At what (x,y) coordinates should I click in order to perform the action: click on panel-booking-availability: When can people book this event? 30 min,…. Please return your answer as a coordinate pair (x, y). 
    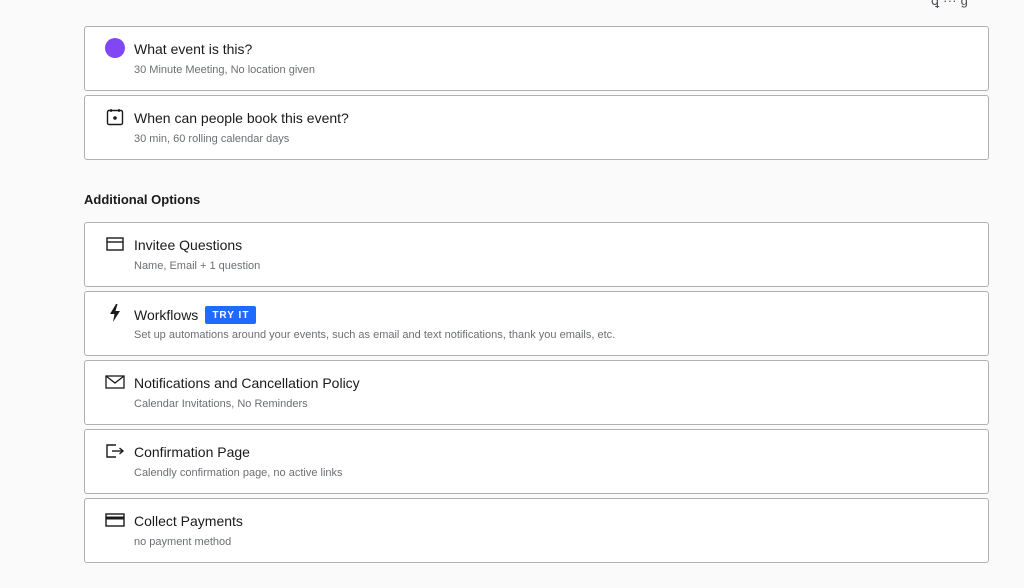
    Looking at the image, I should click on (536, 127).